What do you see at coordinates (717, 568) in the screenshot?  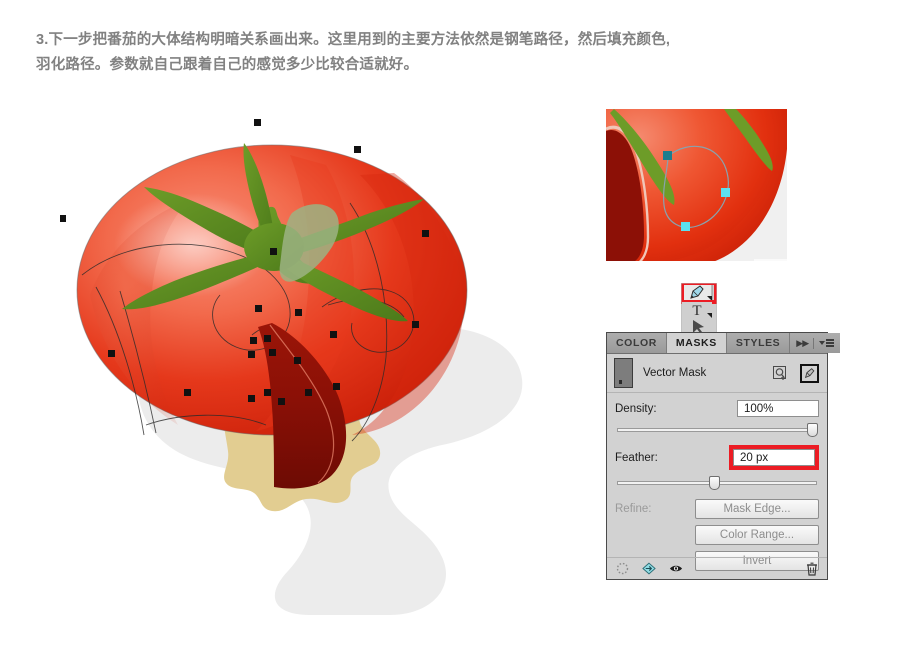 I see `panel-footer` at bounding box center [717, 568].